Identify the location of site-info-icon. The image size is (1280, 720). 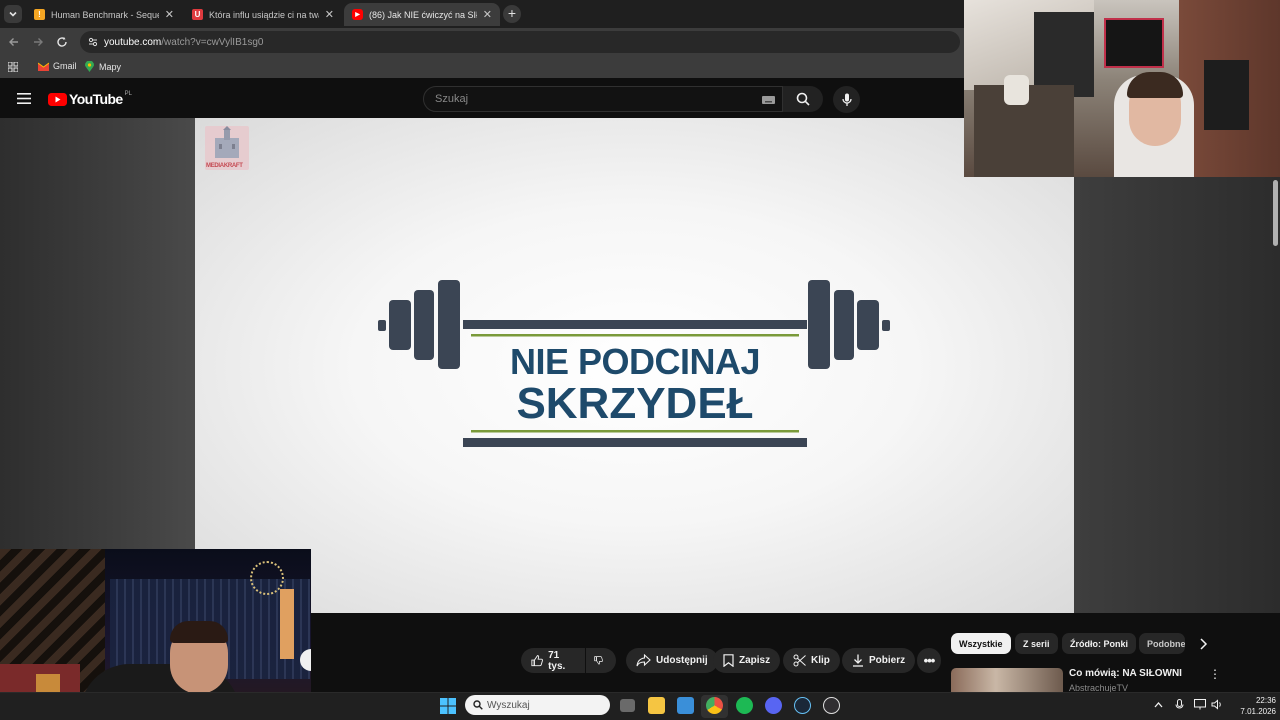
(93, 42).